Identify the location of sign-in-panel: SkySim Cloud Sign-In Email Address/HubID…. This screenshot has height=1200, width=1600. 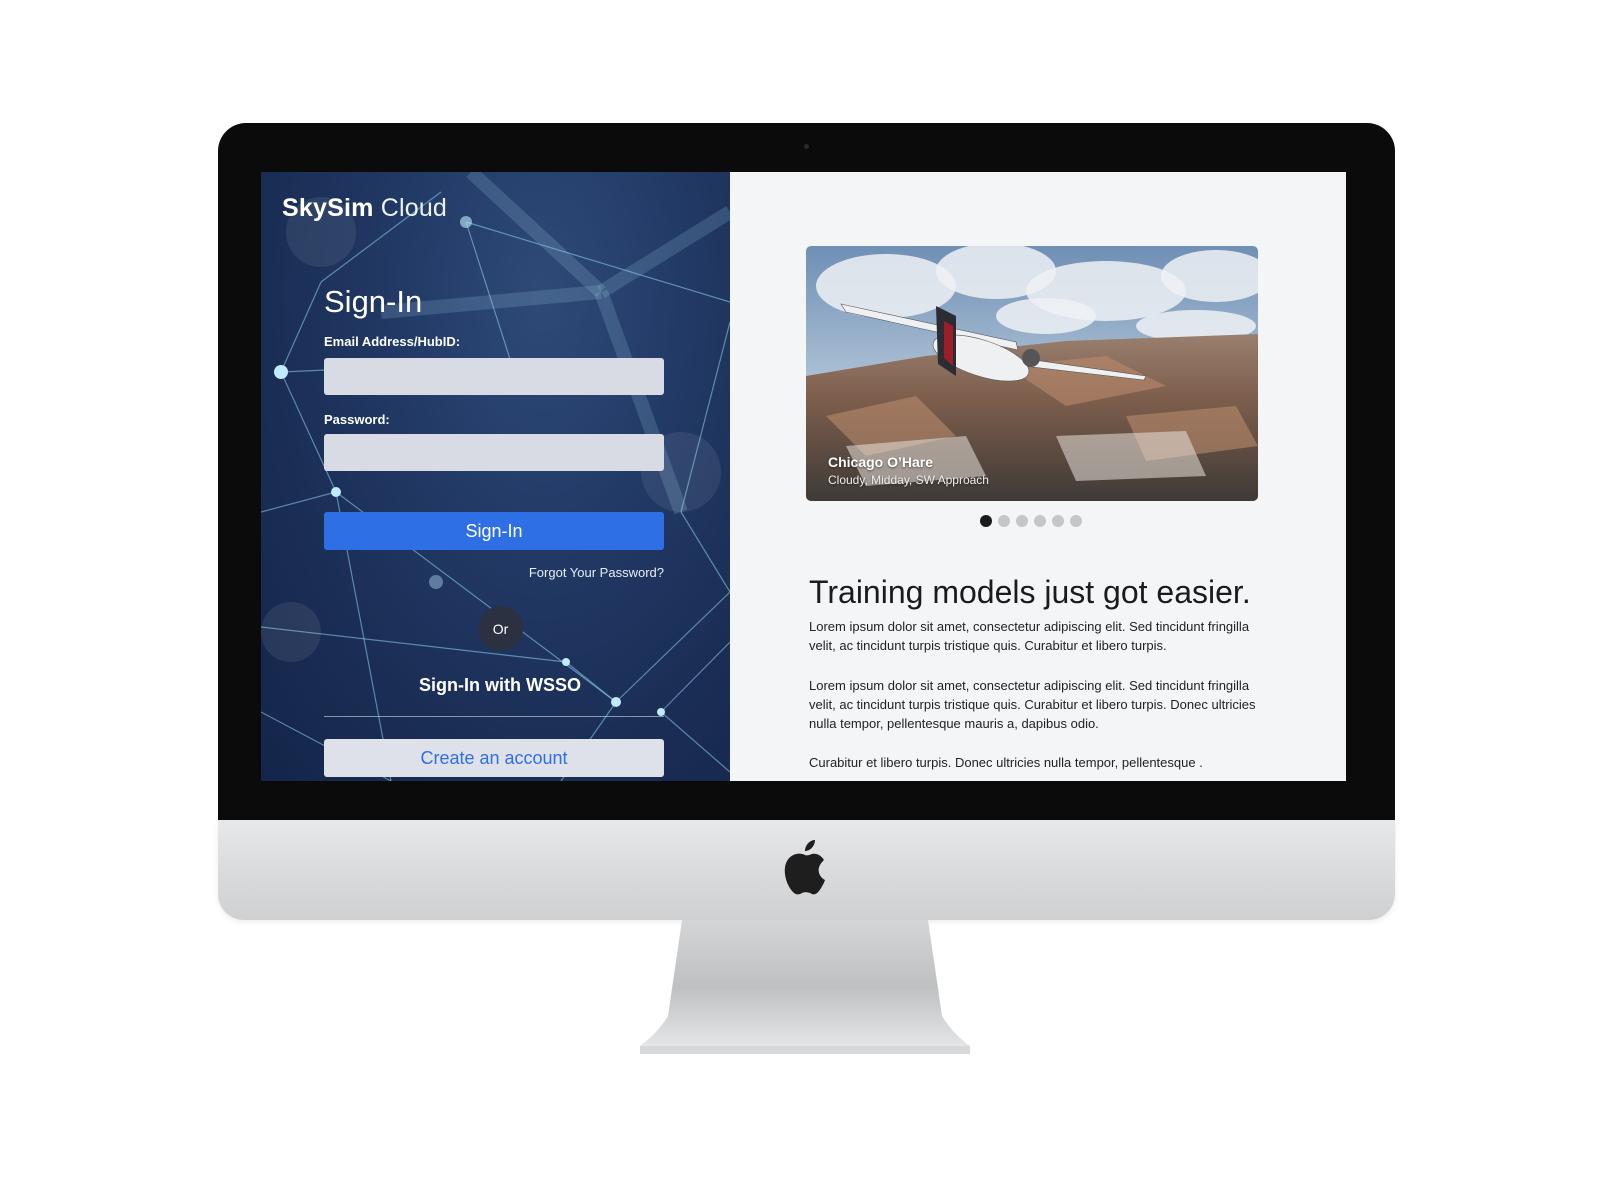
(495, 476).